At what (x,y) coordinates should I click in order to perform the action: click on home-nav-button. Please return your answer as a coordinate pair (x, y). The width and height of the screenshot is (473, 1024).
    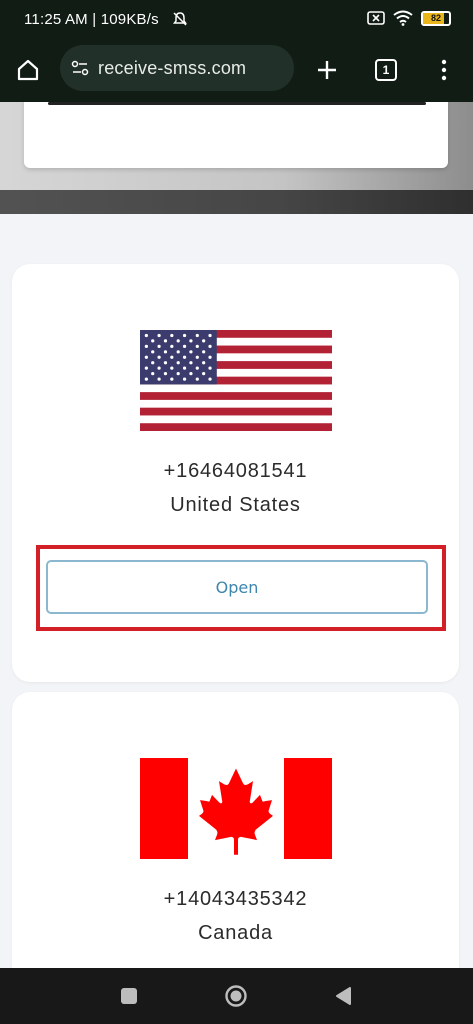
    Looking at the image, I should click on (236, 996).